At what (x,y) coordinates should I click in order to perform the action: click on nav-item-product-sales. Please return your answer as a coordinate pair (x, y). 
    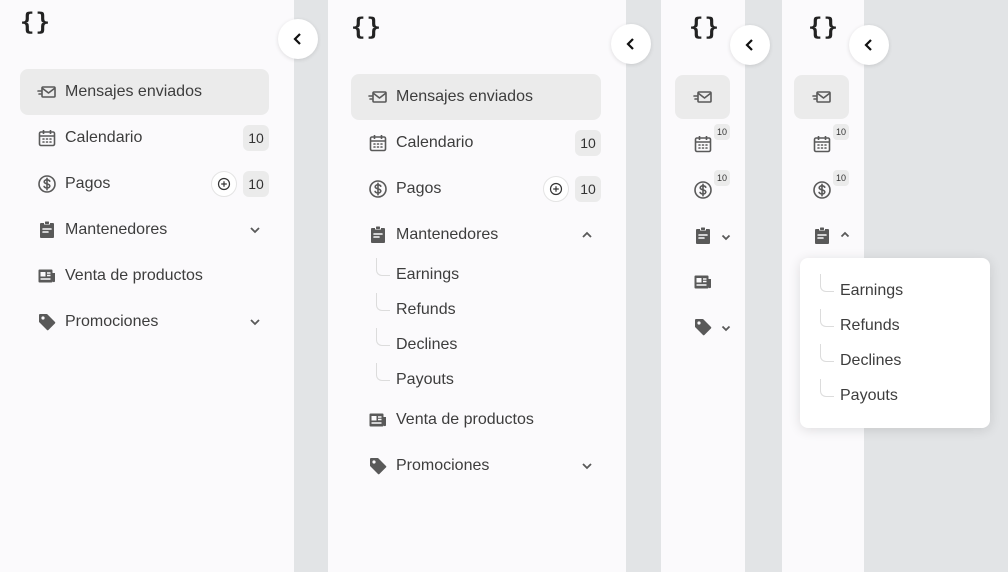
    Looking at the image, I should click on (702, 282).